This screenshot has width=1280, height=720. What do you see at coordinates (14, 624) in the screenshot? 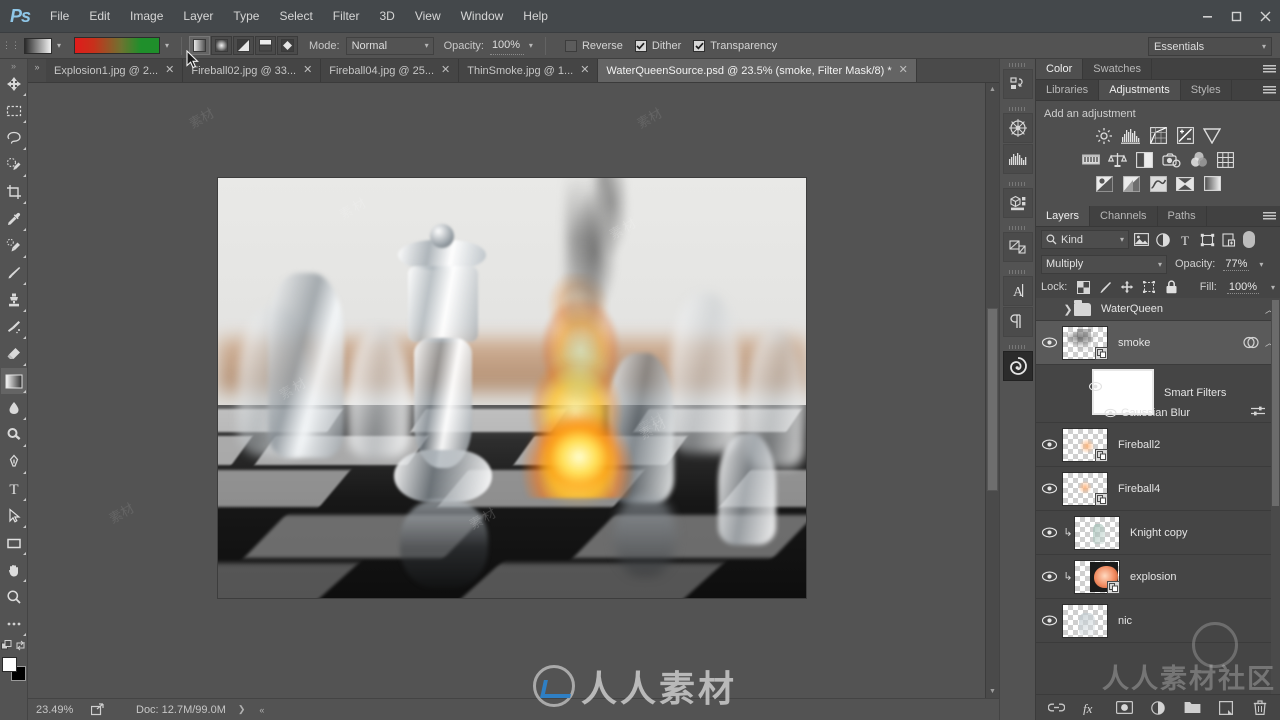
I see `edit-toolbar-tool` at bounding box center [14, 624].